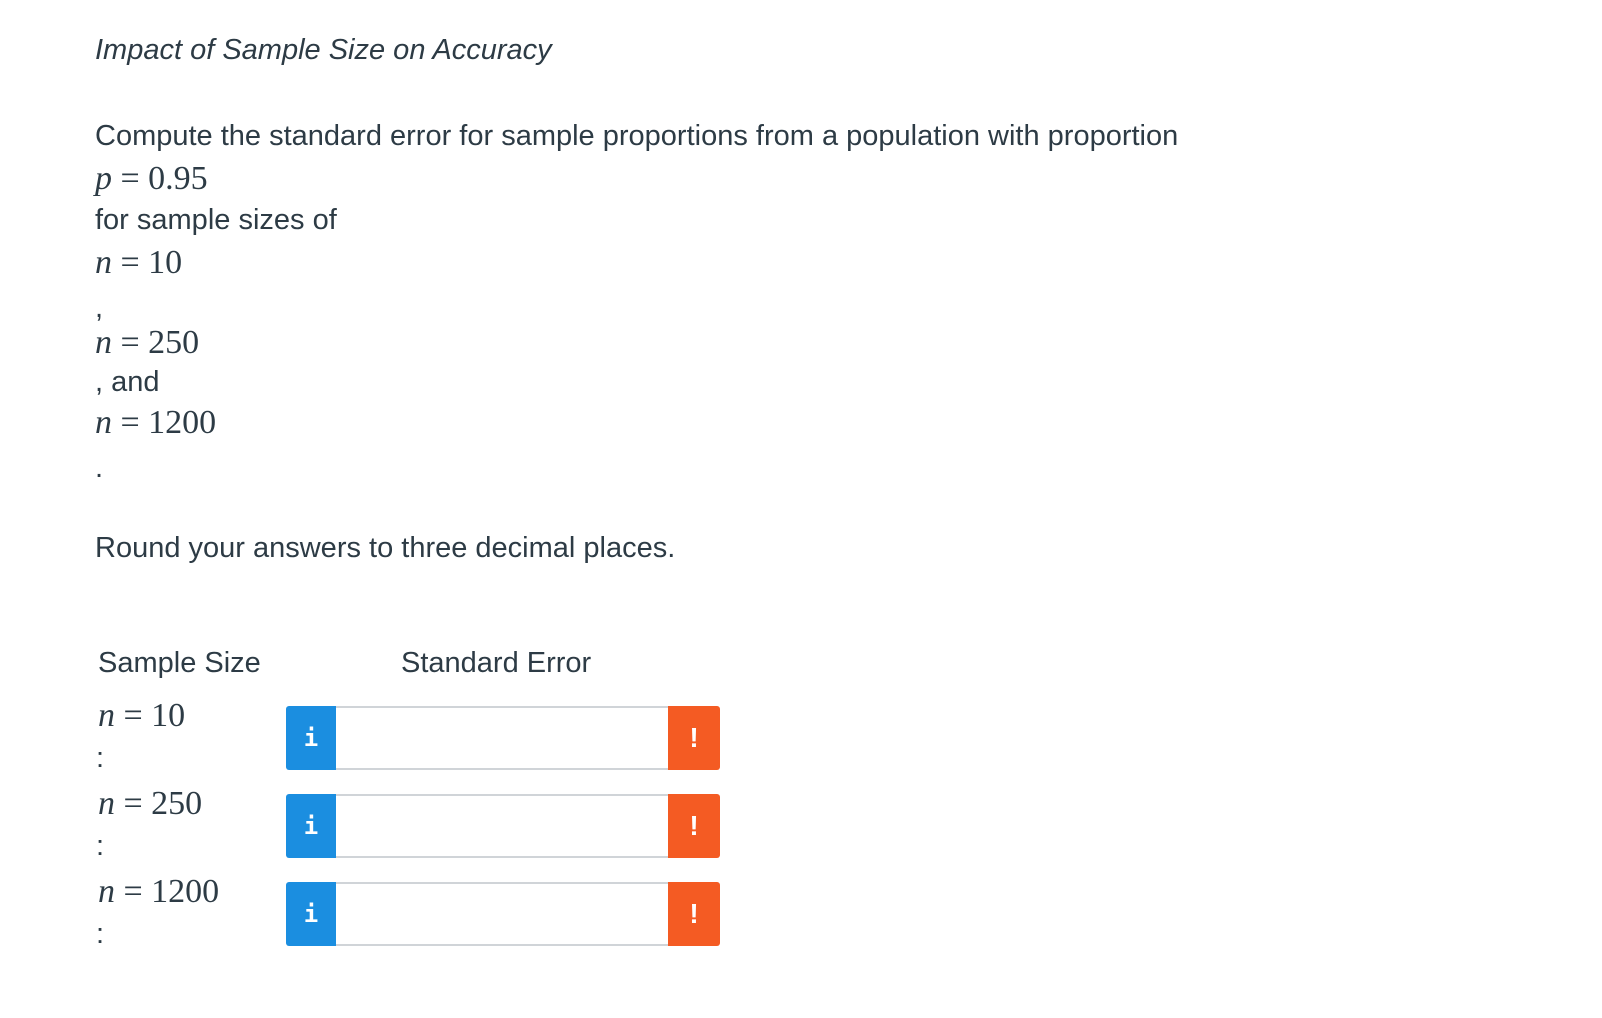  Describe the element at coordinates (164, 422) in the screenshot. I see `math-n3-value: = 1200` at that location.